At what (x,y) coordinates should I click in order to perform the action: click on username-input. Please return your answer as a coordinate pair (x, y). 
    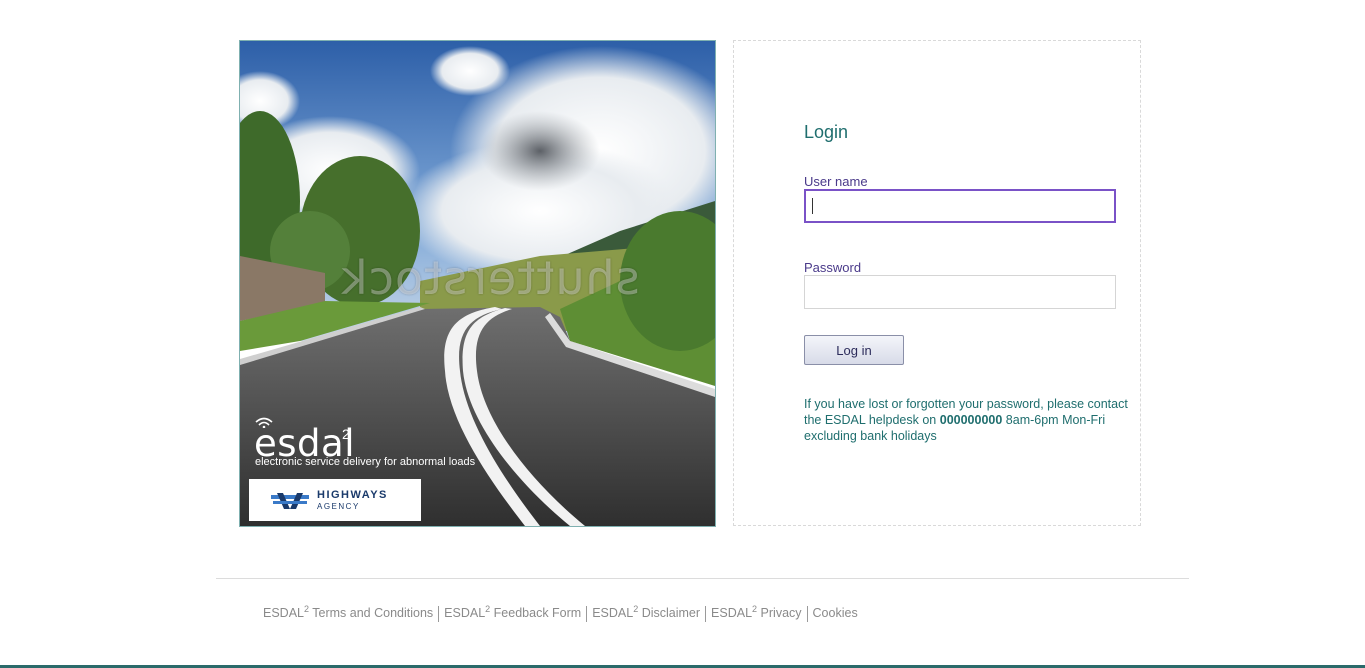
    Looking at the image, I should click on (960, 206).